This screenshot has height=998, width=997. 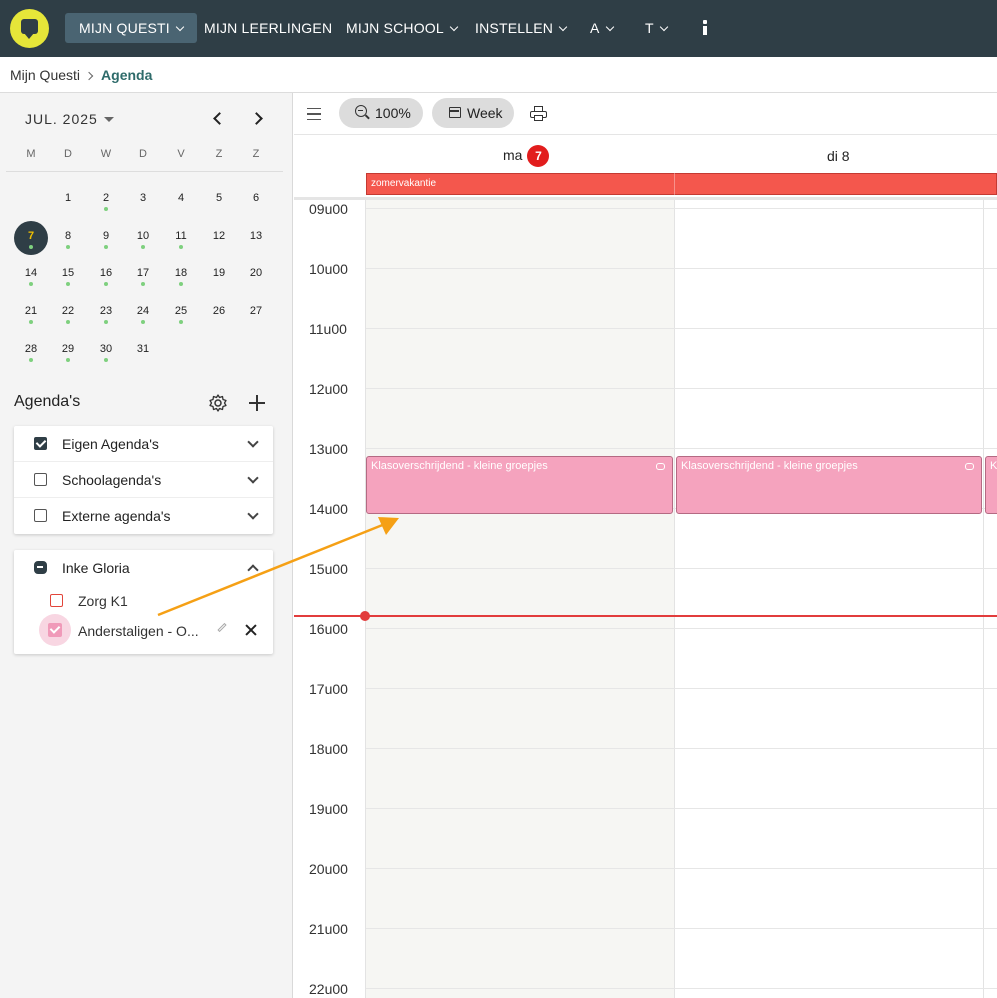 I want to click on schoolagendas-checkbox, so click(x=40, y=479).